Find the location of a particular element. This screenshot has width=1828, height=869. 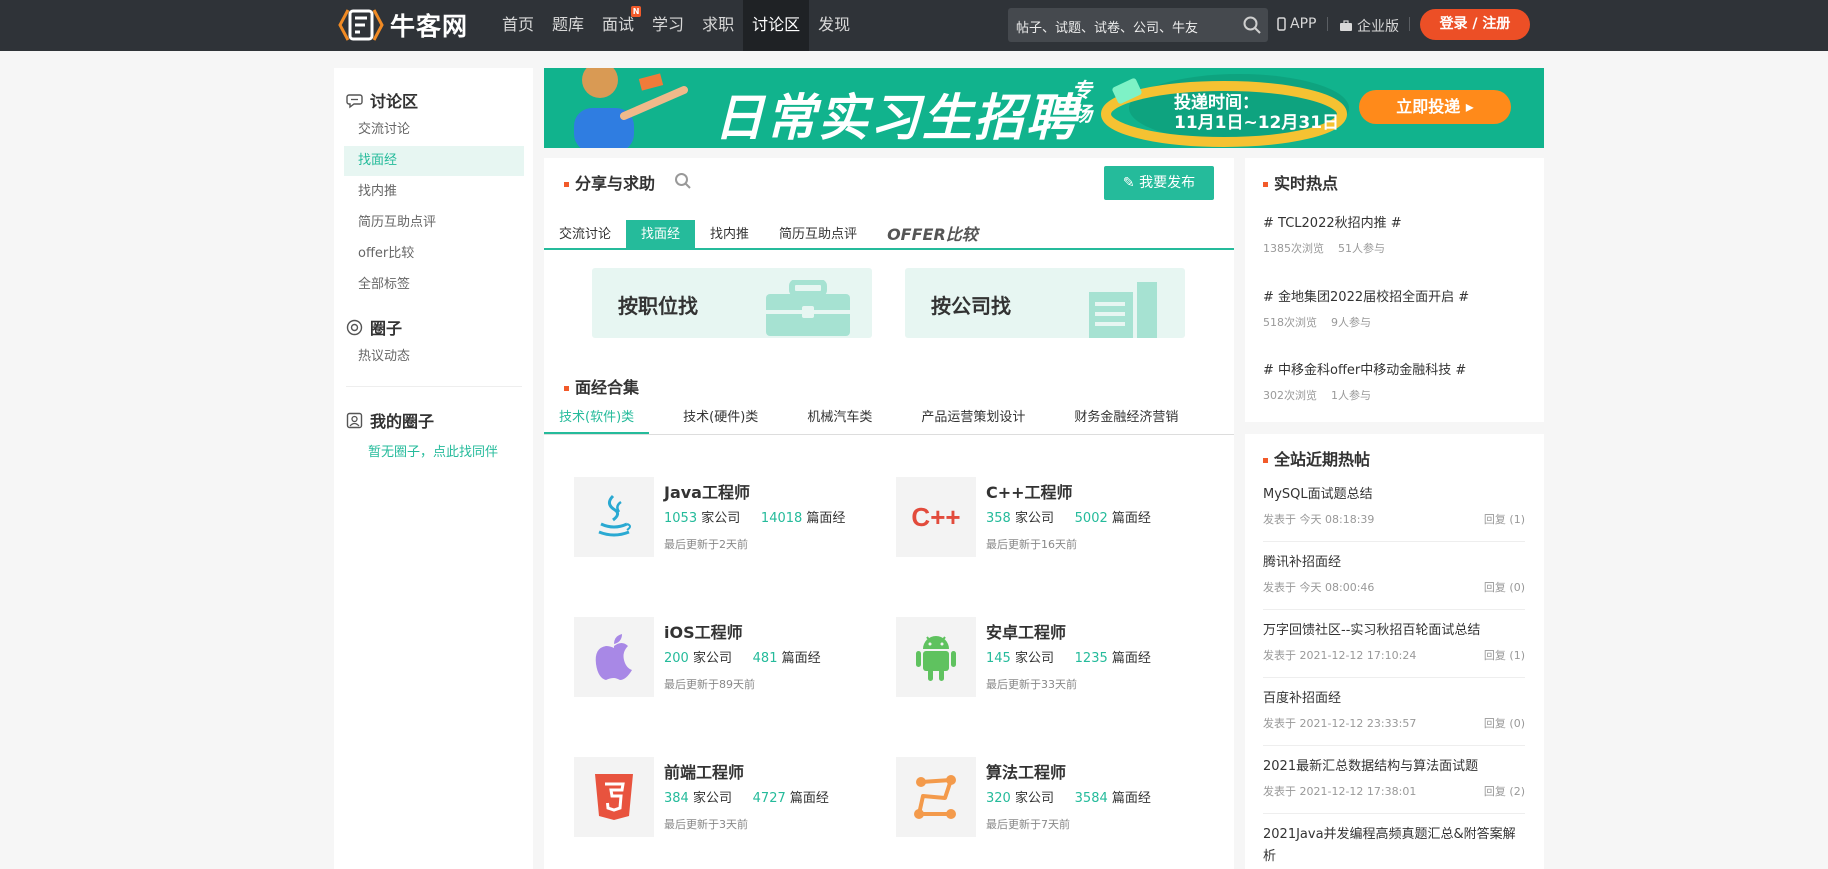

sidebar-item-all-tags: 全部标签 is located at coordinates (434, 285).